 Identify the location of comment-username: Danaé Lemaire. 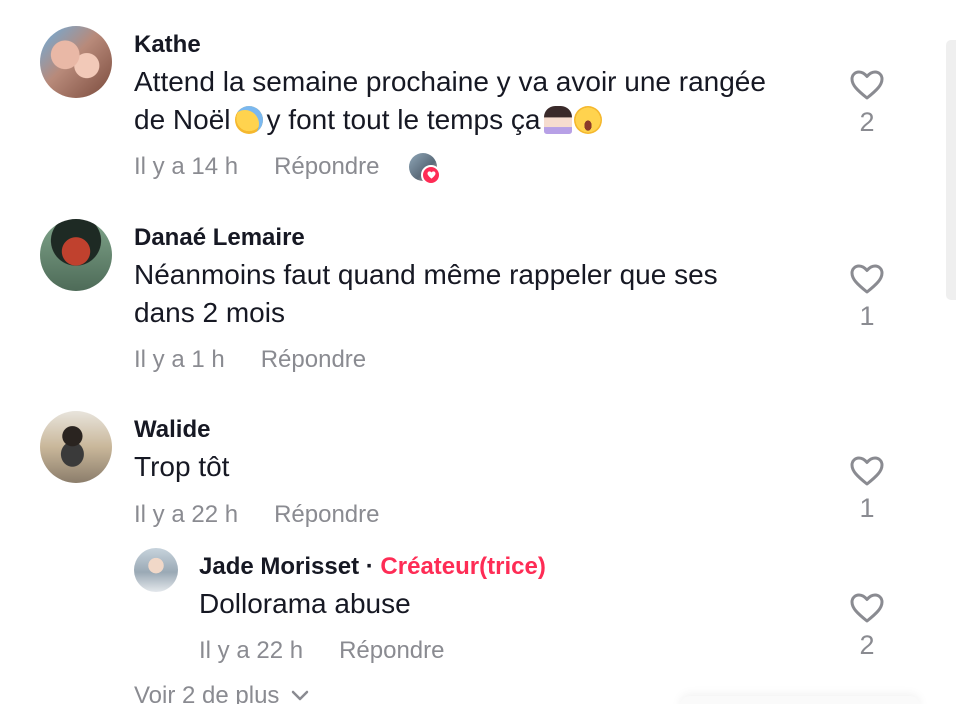
(219, 238).